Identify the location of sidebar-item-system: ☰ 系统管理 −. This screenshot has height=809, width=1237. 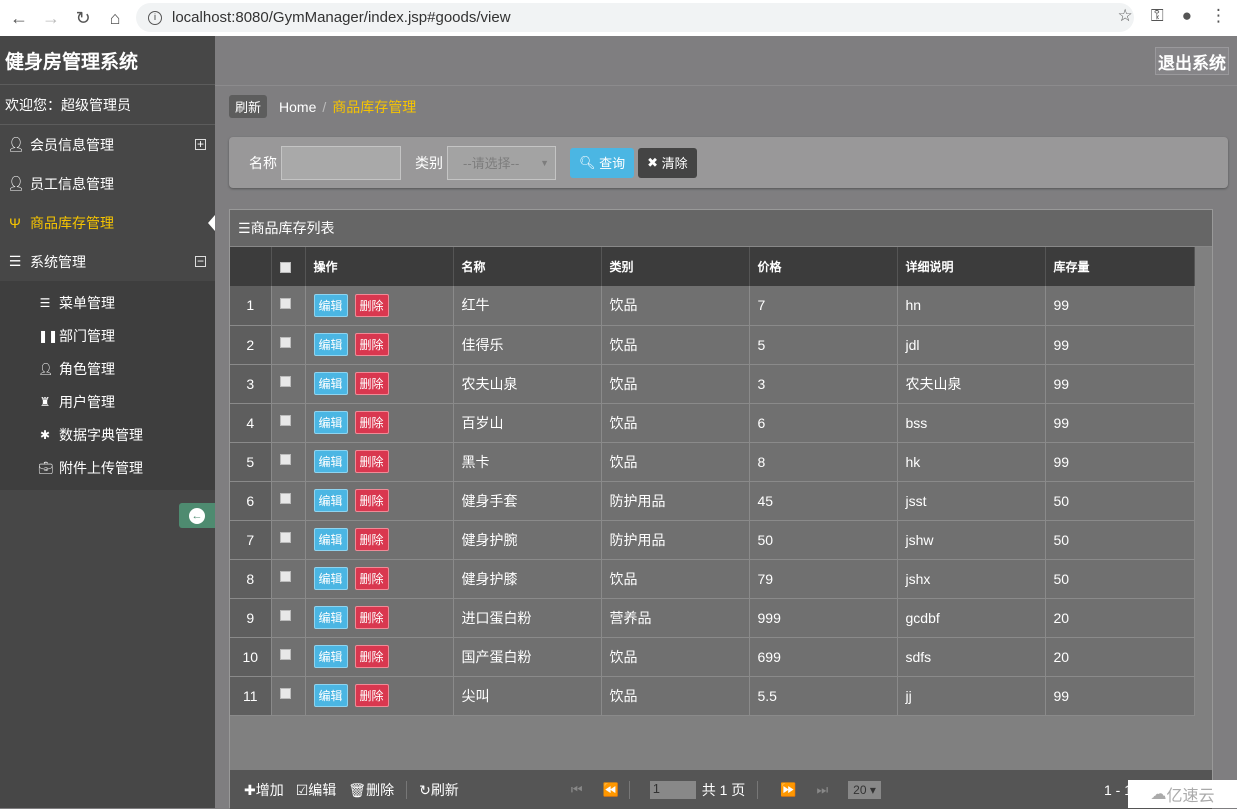
(107, 261).